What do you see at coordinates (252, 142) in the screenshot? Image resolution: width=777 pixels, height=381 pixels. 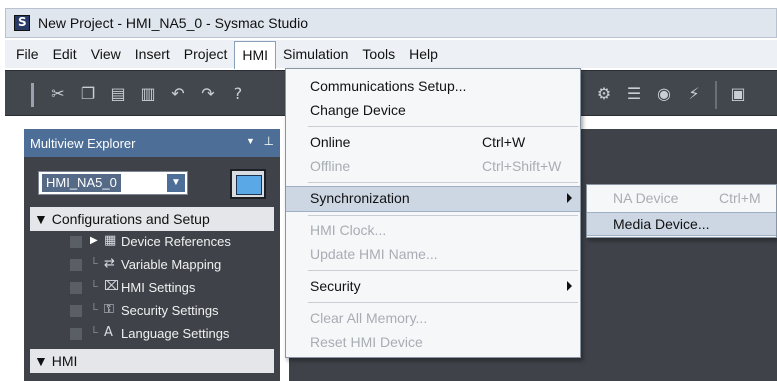 I see `pin-icon: ▼` at bounding box center [252, 142].